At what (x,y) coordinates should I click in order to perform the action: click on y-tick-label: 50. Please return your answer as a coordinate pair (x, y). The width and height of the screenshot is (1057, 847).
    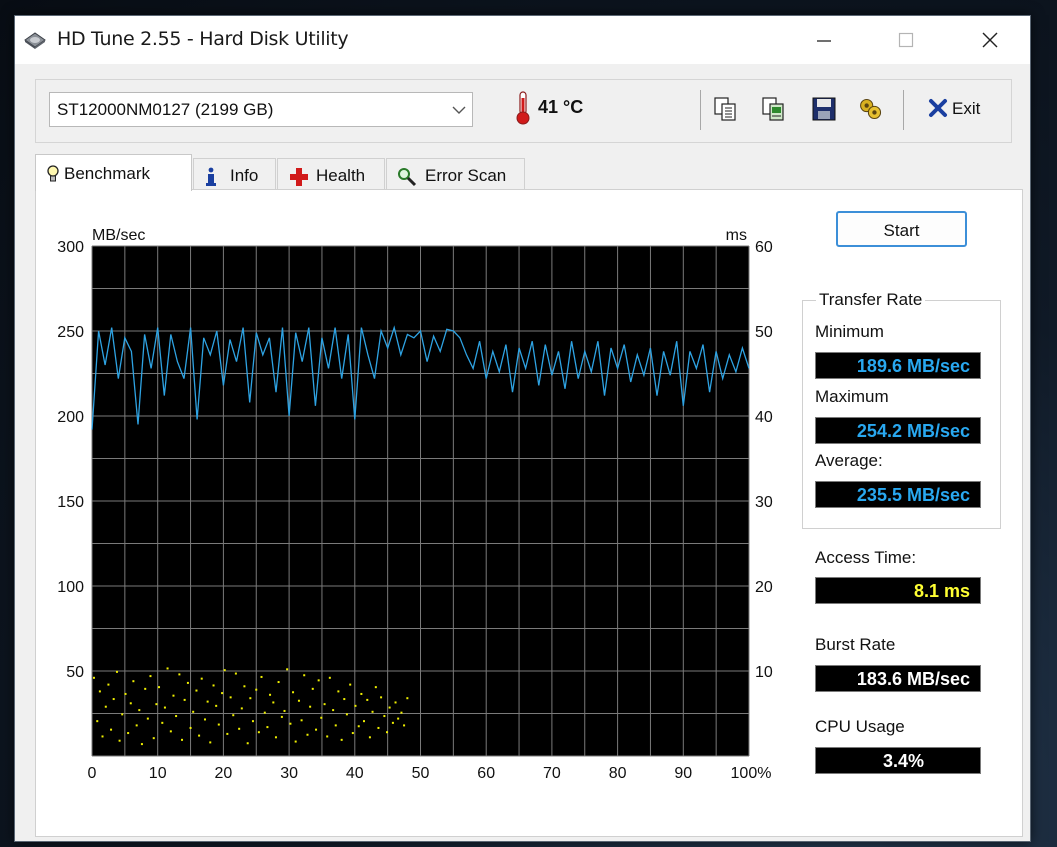
    Looking at the image, I should click on (75, 672).